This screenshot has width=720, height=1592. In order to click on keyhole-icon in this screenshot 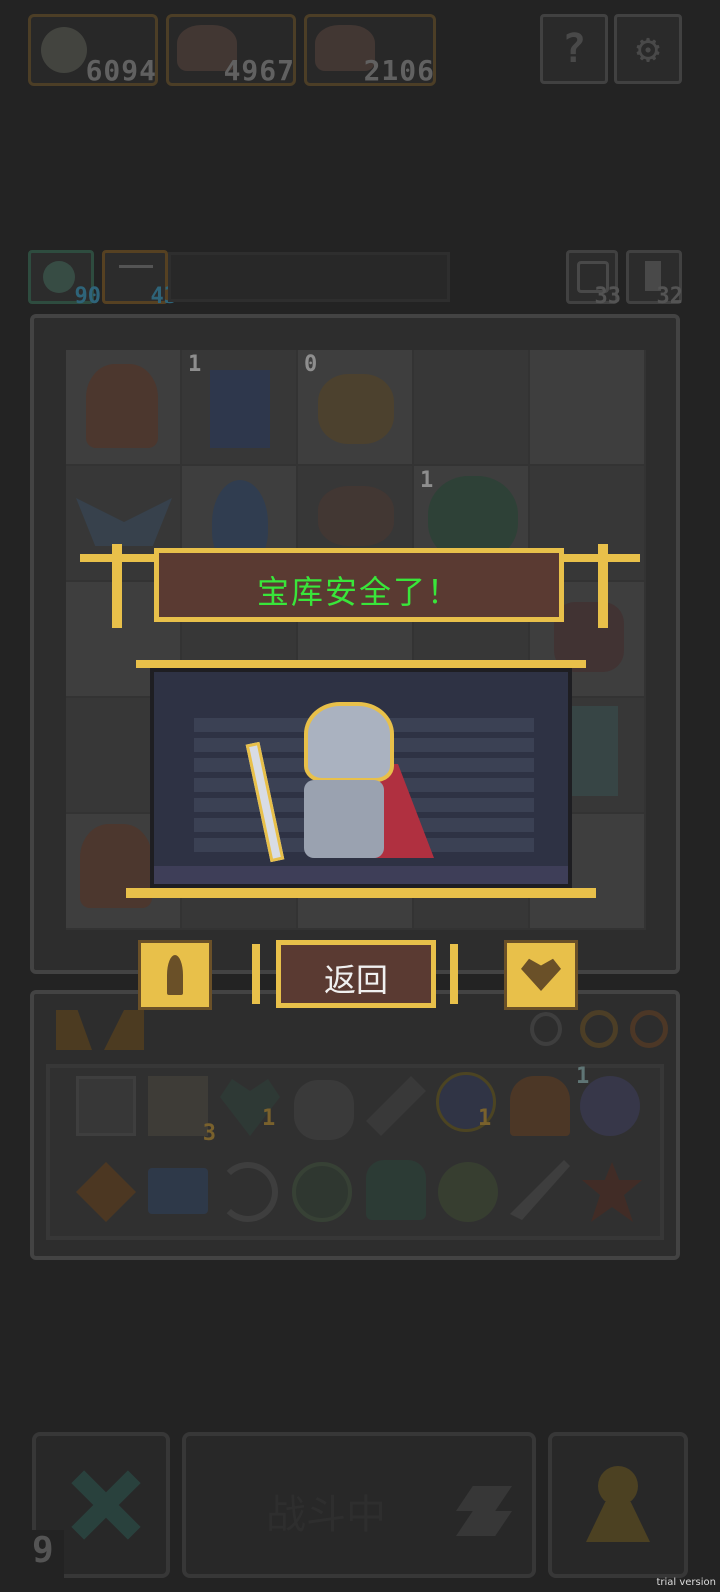, I will do `click(175, 975)`.